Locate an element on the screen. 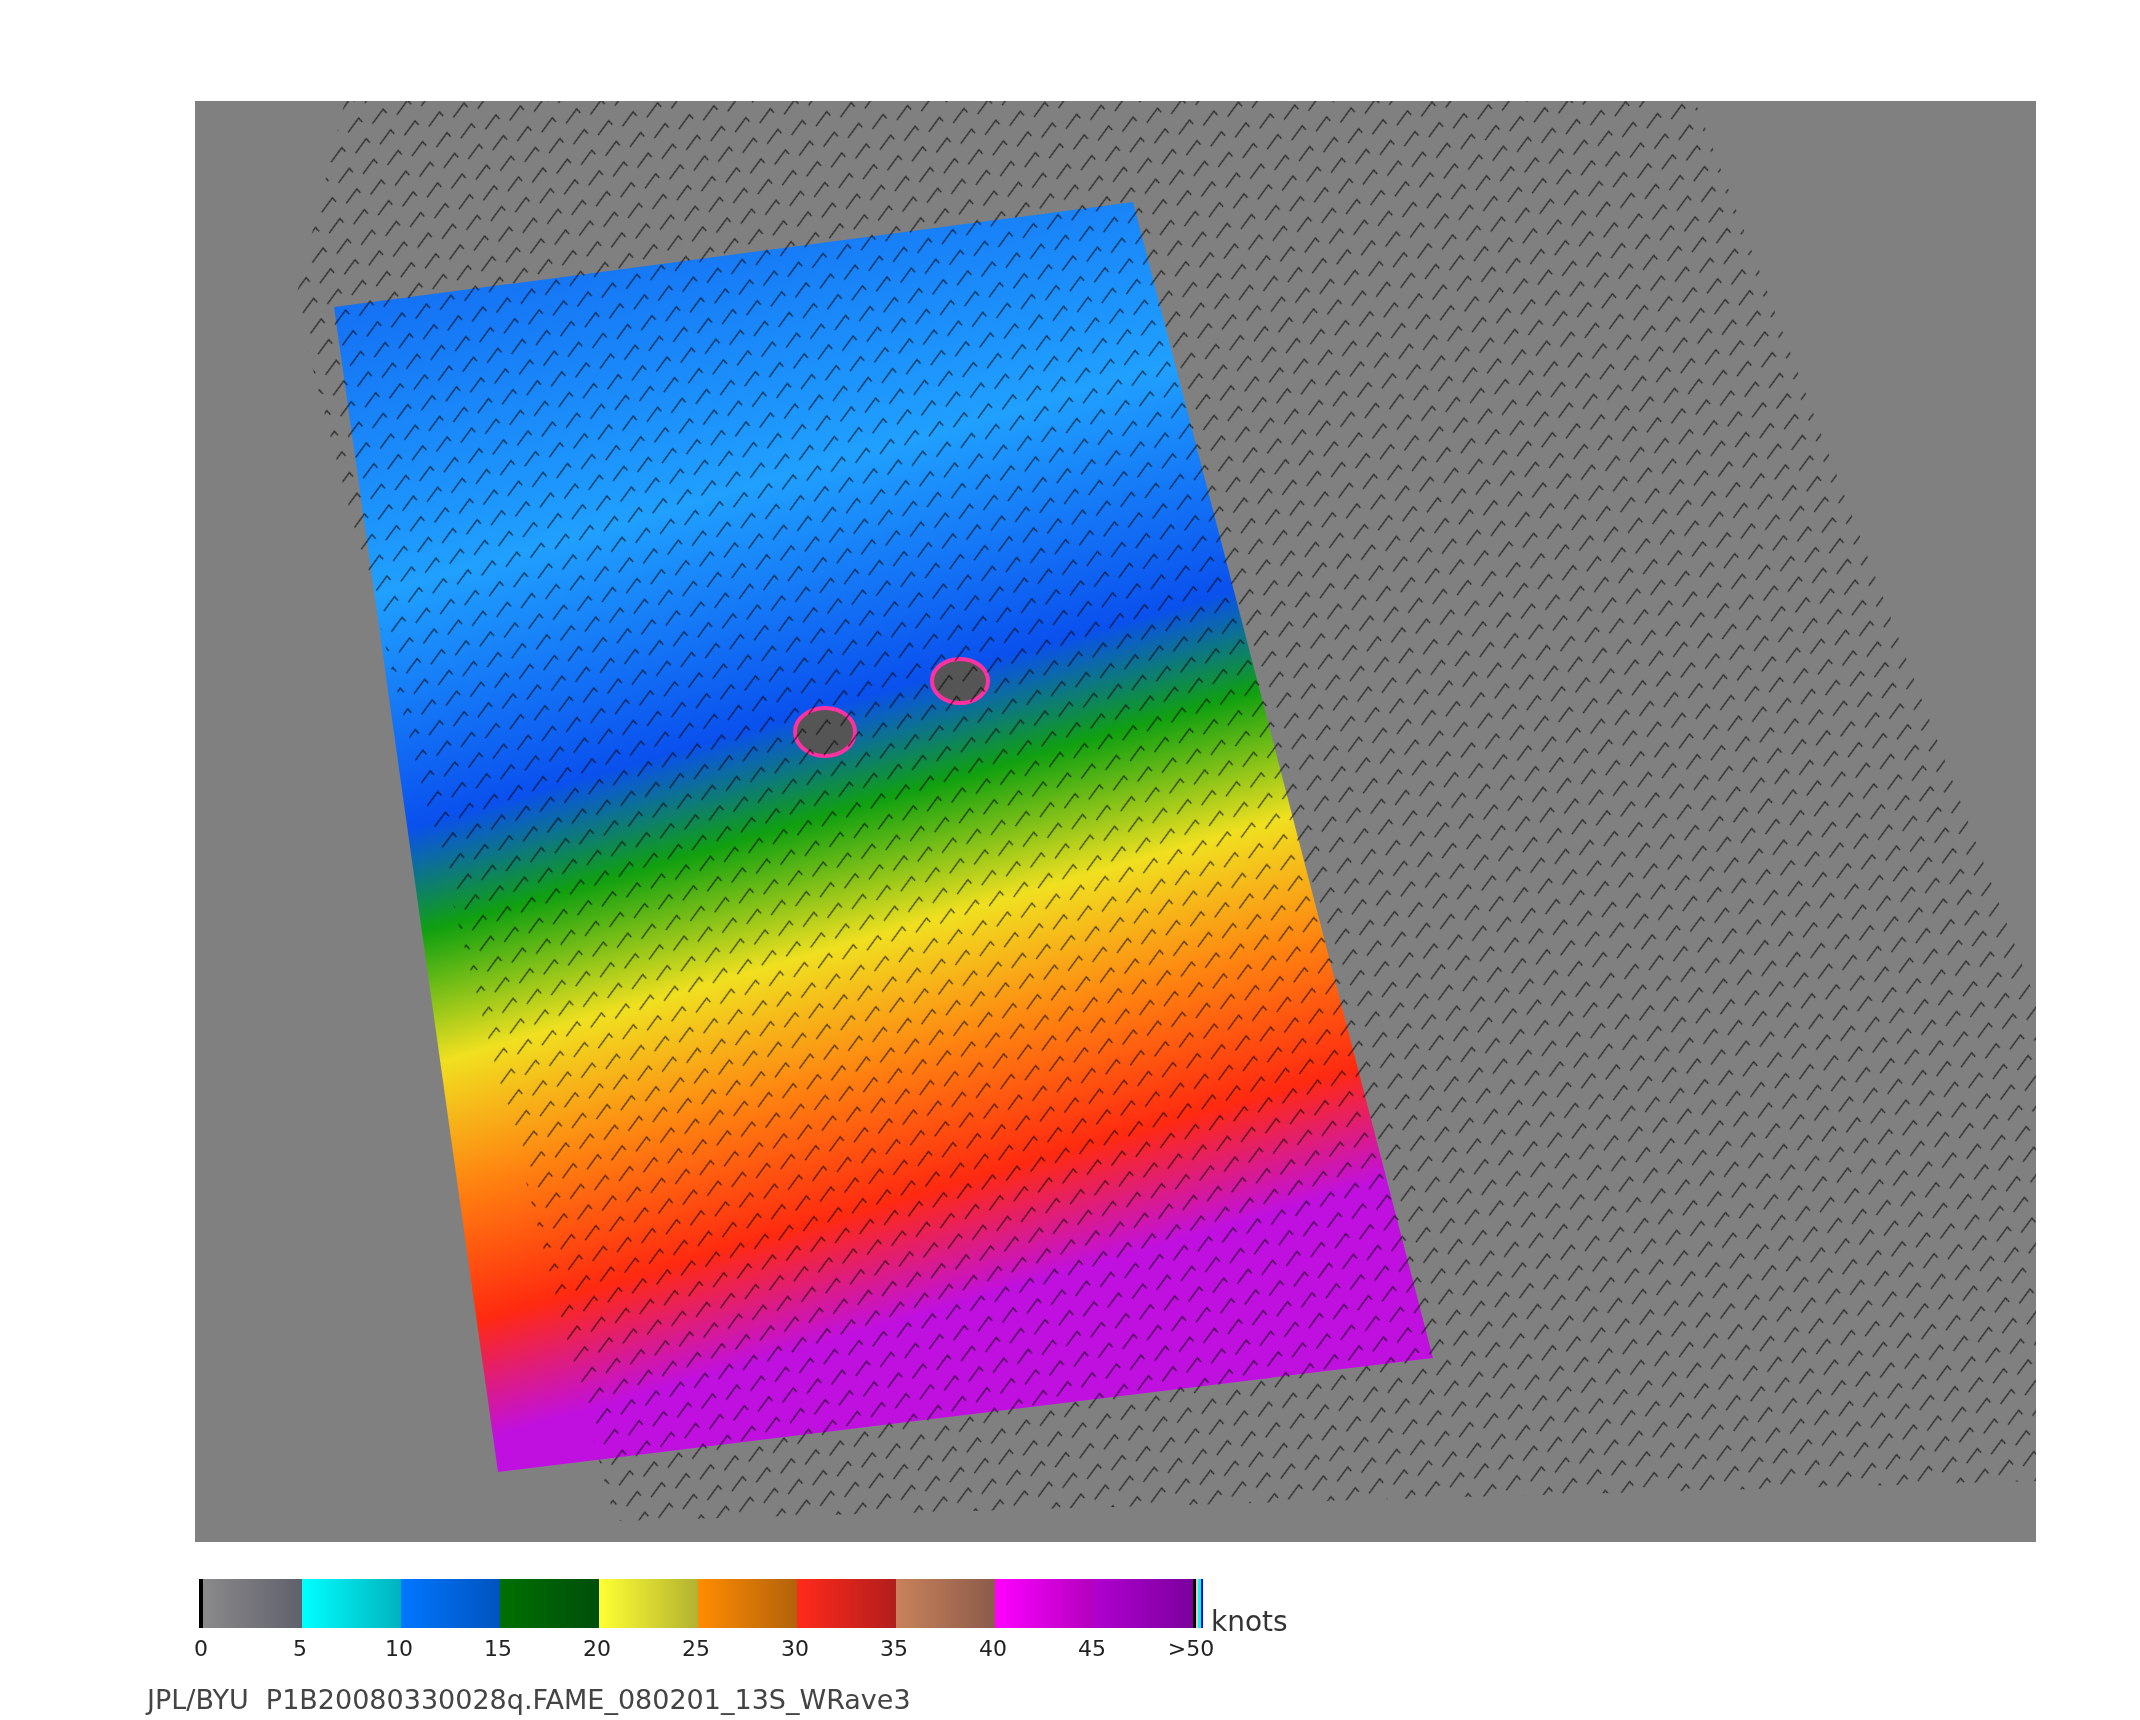  colorbar-end-stripes is located at coordinates (1198, 1603).